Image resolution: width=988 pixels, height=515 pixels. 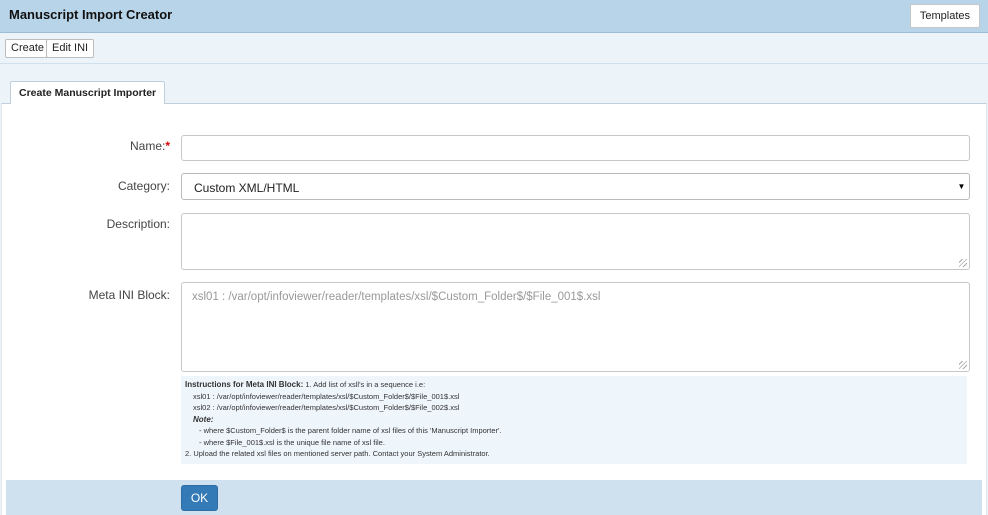 What do you see at coordinates (365, 384) in the screenshot?
I see `instructions-step1: 1. Add list of xsll's in a sequence i.e:` at bounding box center [365, 384].